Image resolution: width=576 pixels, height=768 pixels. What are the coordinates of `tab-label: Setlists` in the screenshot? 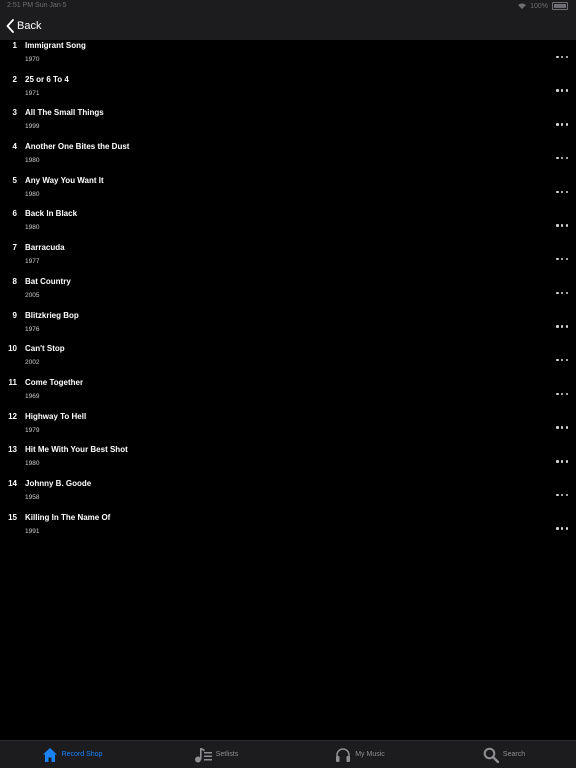 It's located at (227, 754).